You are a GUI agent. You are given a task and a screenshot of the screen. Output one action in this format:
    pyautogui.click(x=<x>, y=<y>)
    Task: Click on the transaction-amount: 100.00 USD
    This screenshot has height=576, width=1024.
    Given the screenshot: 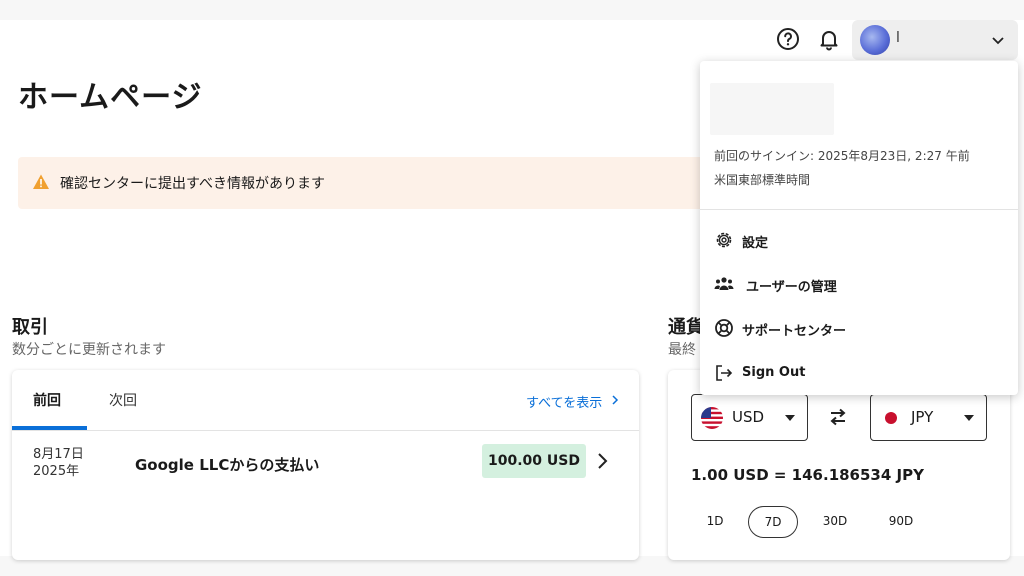 What is the action you would take?
    pyautogui.click(x=534, y=461)
    